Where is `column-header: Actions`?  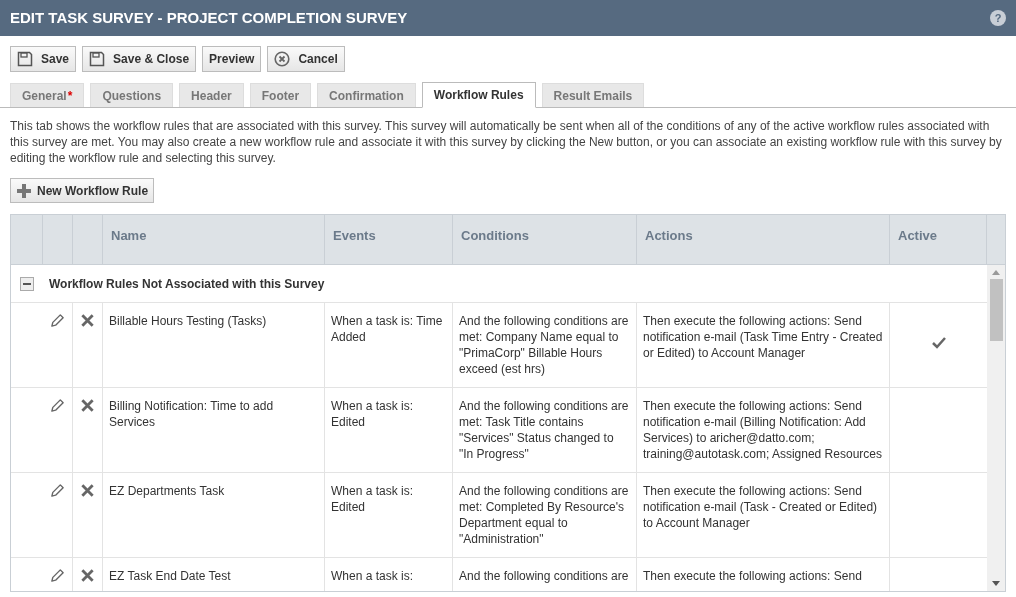 column-header: Actions is located at coordinates (763, 239).